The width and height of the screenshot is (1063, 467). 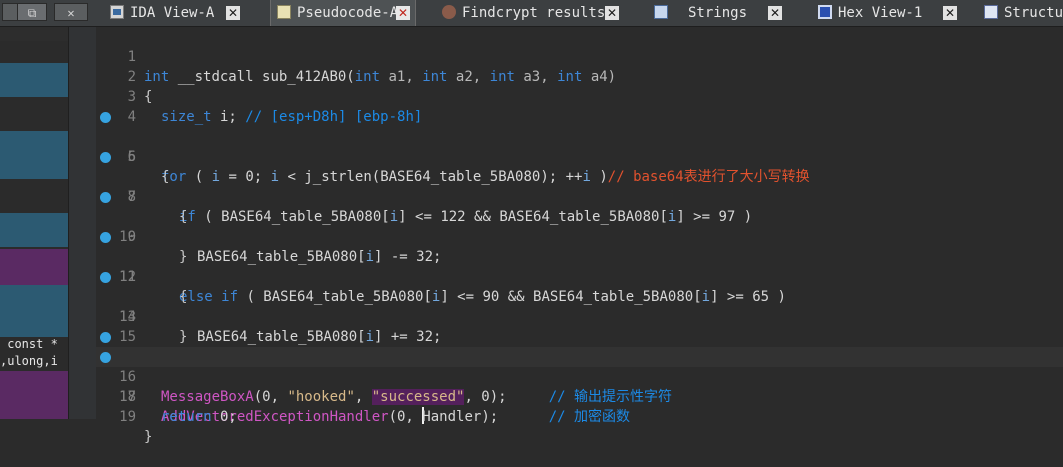 I want to click on comment: // 加密函数, so click(x=589, y=417).